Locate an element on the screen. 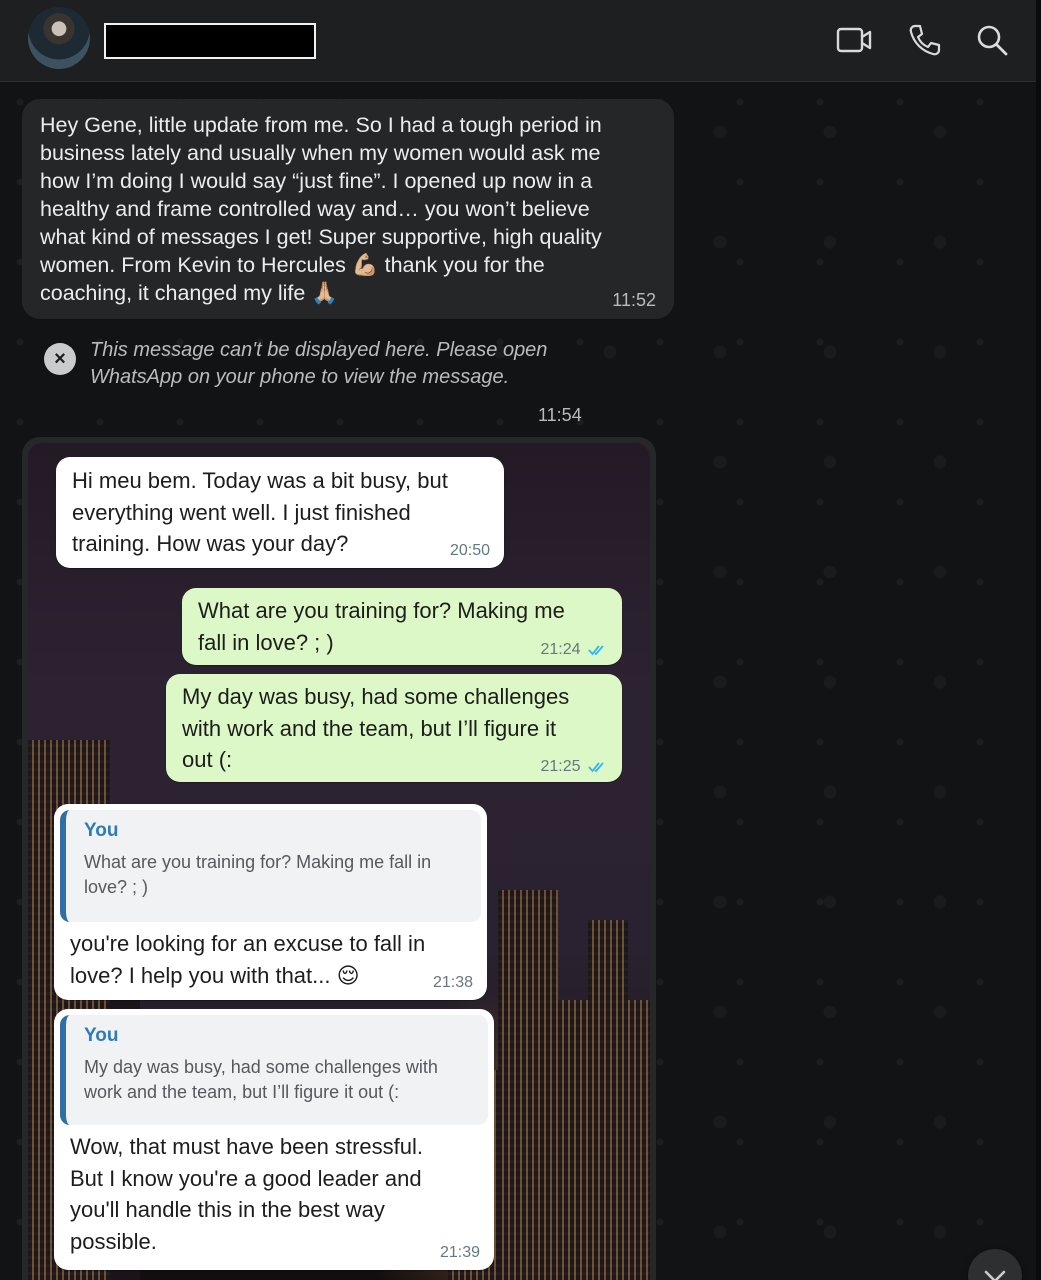 The width and height of the screenshot is (1041, 1280). message-time: 20:50 is located at coordinates (469, 550).